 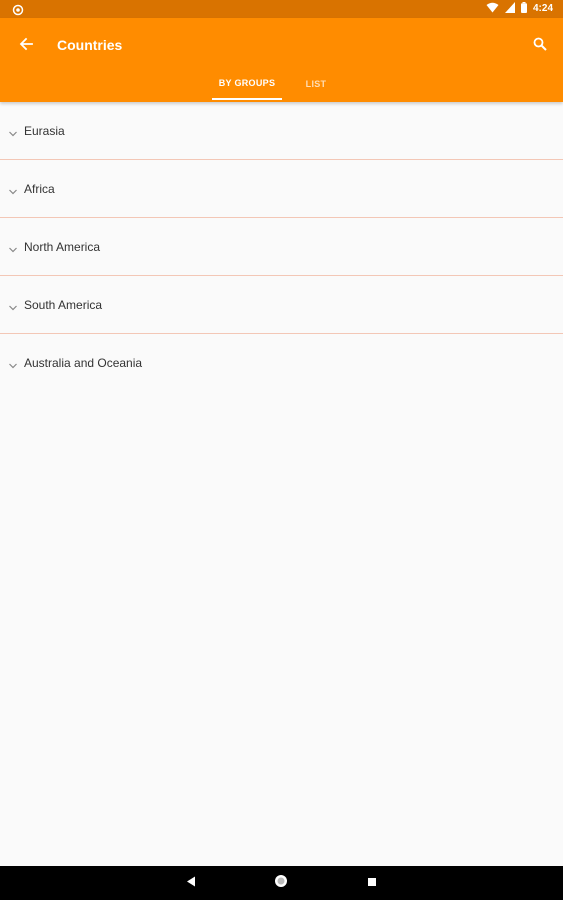 What do you see at coordinates (492, 9) in the screenshot?
I see `wifi-icon` at bounding box center [492, 9].